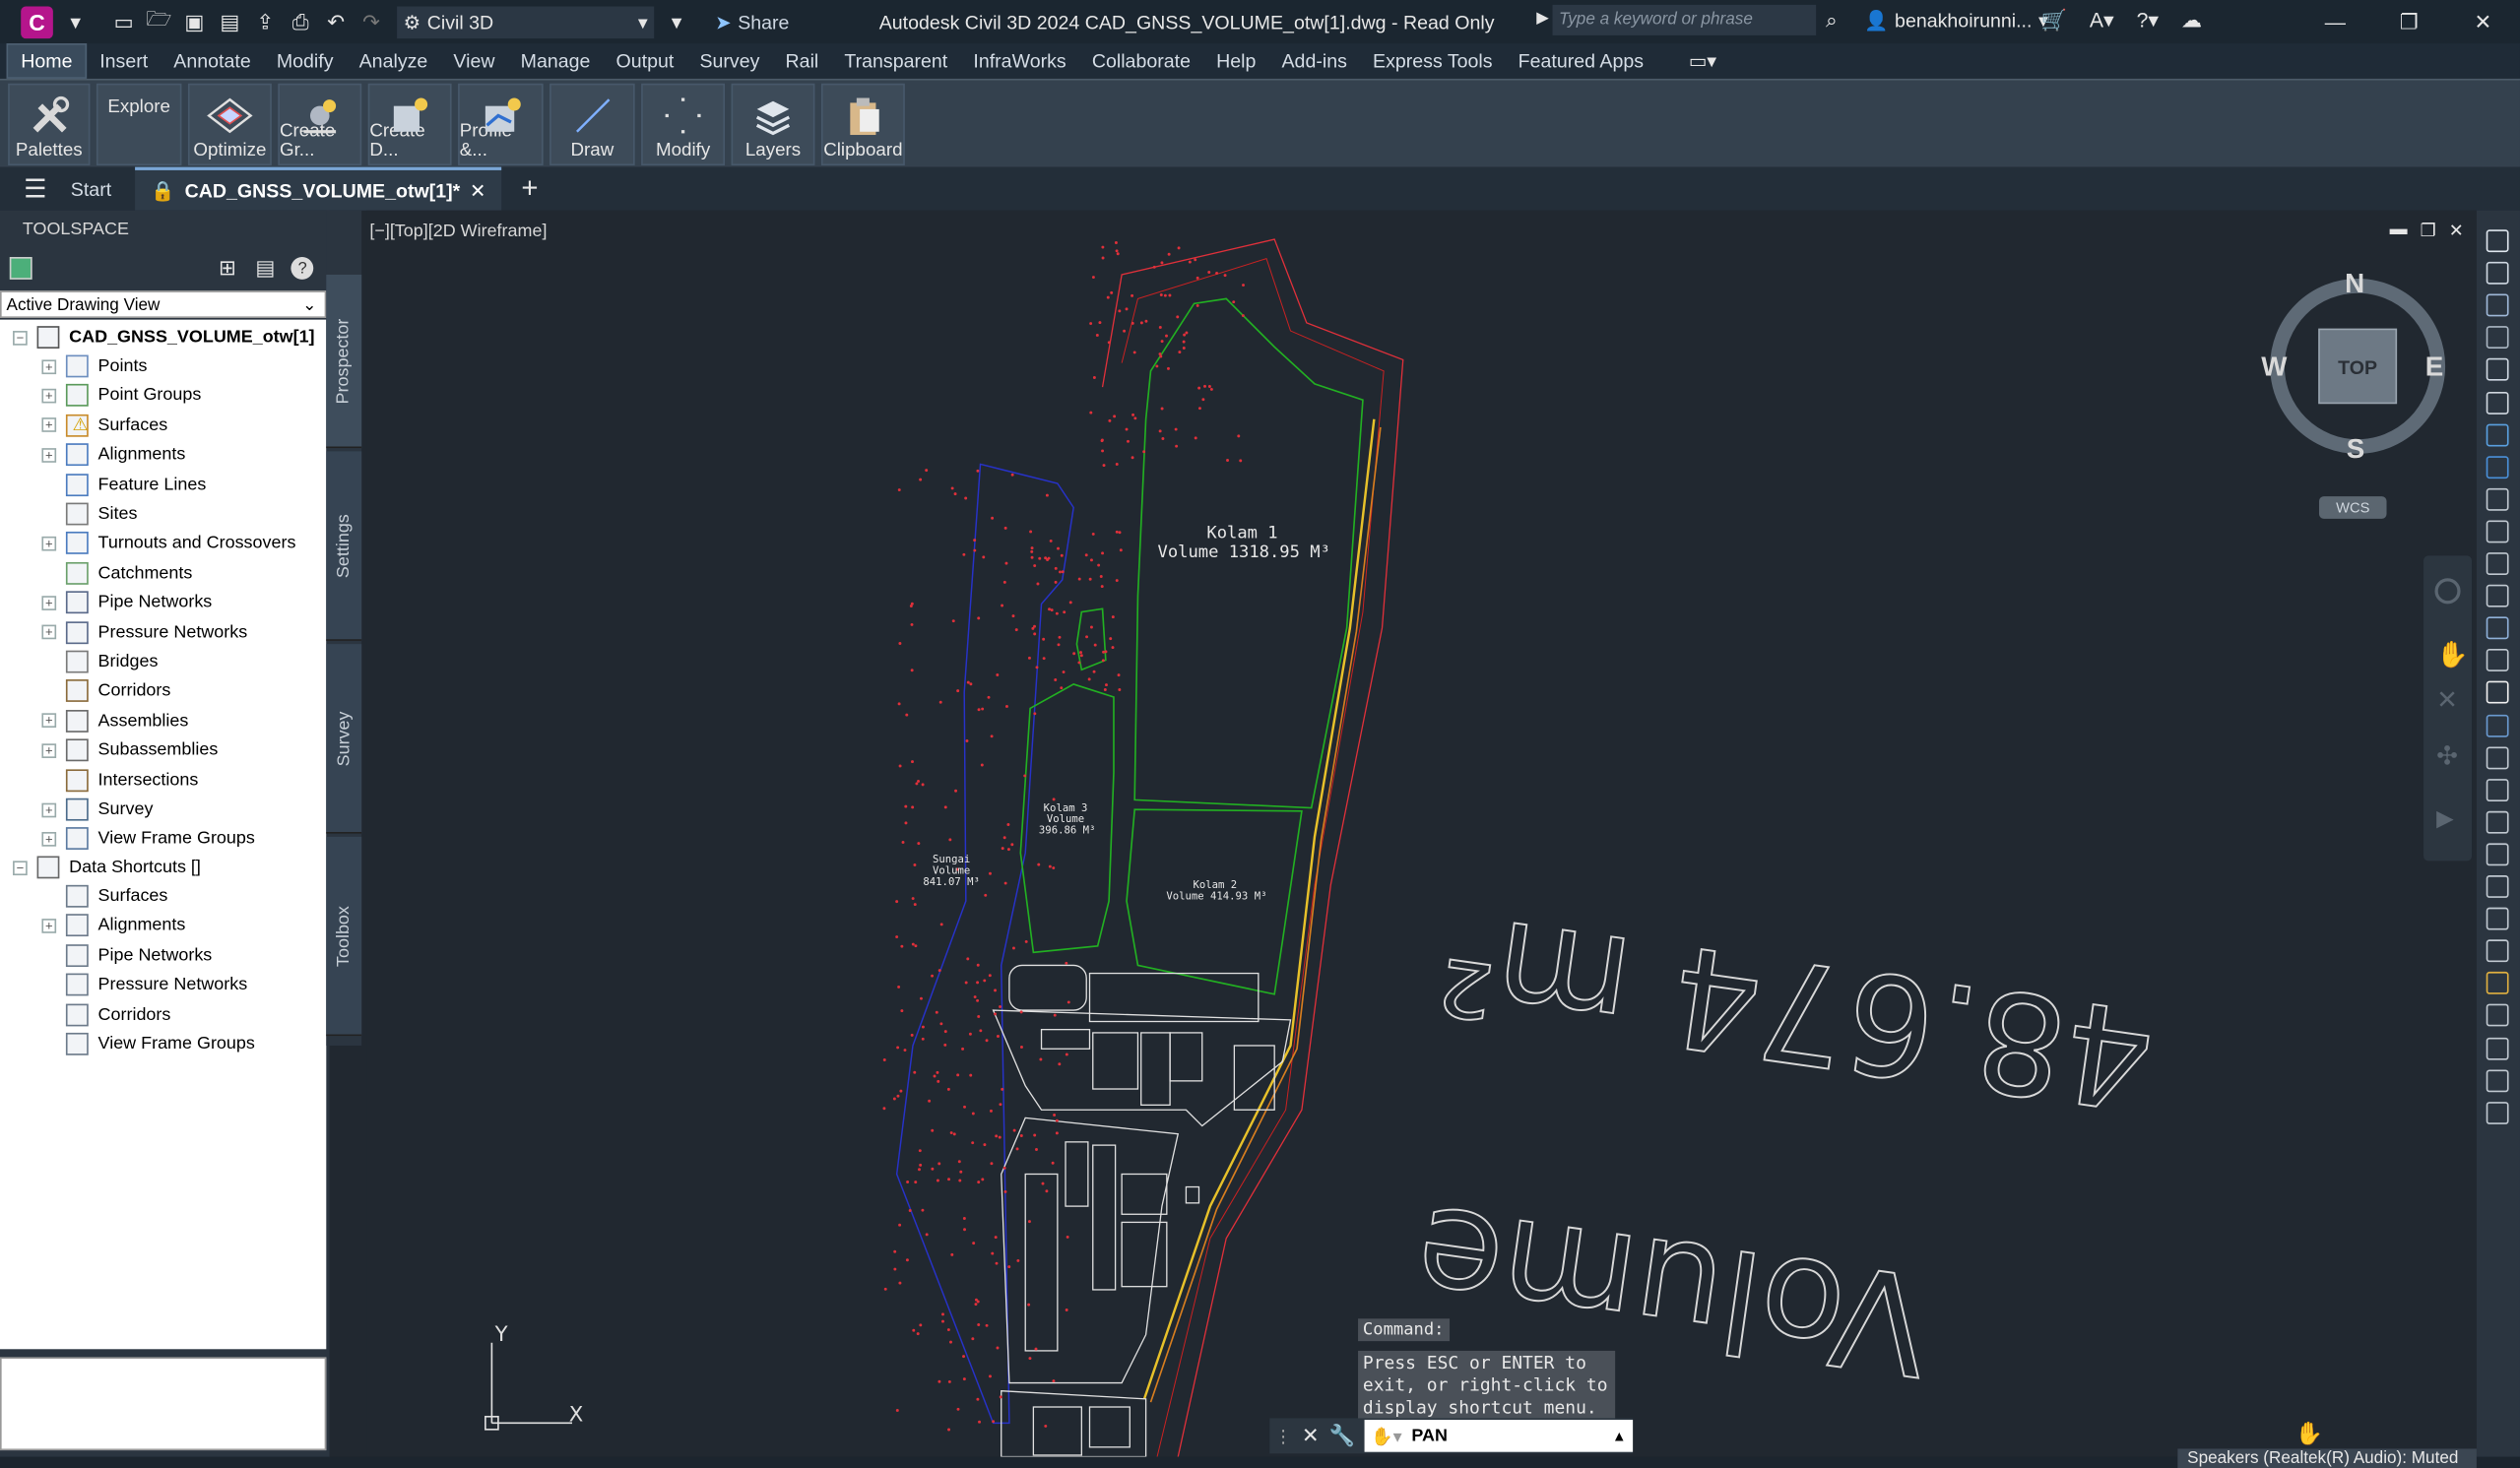  What do you see at coordinates (394, 61) in the screenshot?
I see `ribbon-tab-analyze: Analyze` at bounding box center [394, 61].